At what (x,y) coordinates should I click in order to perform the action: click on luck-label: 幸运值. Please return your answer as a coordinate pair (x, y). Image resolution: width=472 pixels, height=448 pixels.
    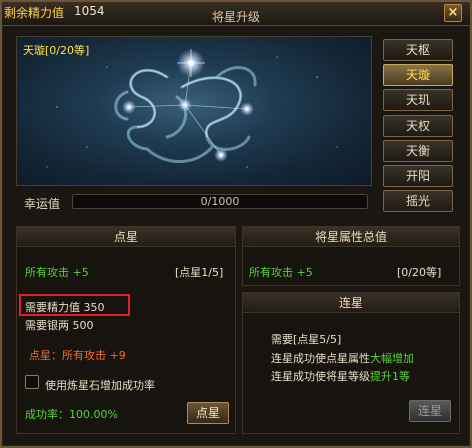
    Looking at the image, I should click on (42, 204).